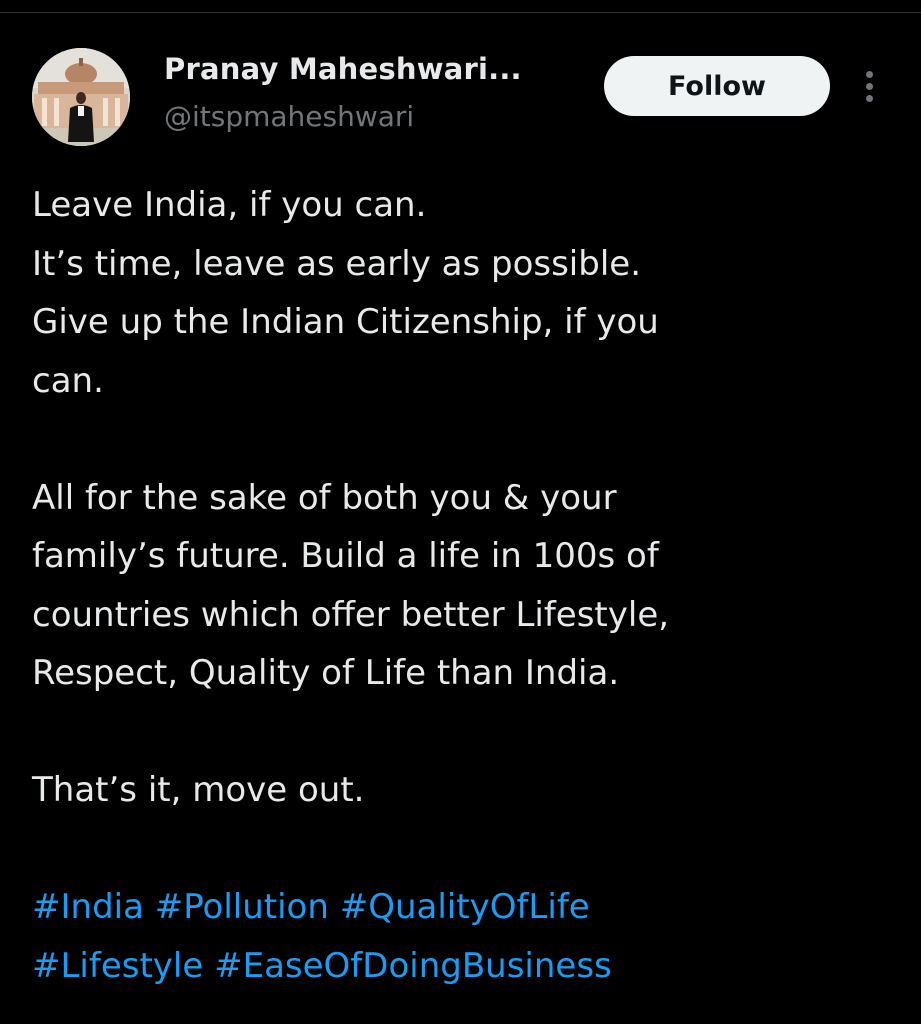 This screenshot has width=921, height=1024. I want to click on more-vertical-icon, so click(869, 86).